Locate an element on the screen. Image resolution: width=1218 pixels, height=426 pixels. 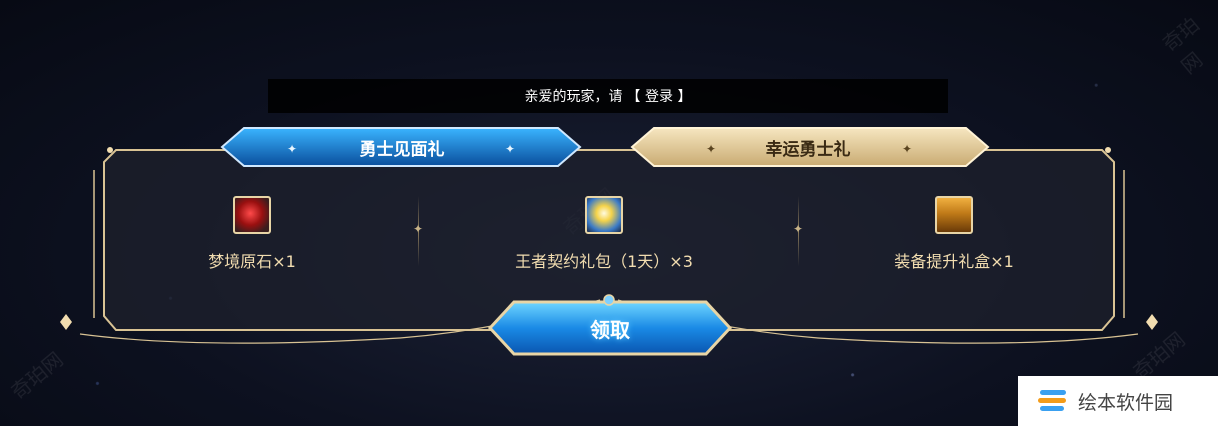
tab-warrior-welcome-gift: 勇士见面礼 is located at coordinates (402, 147).